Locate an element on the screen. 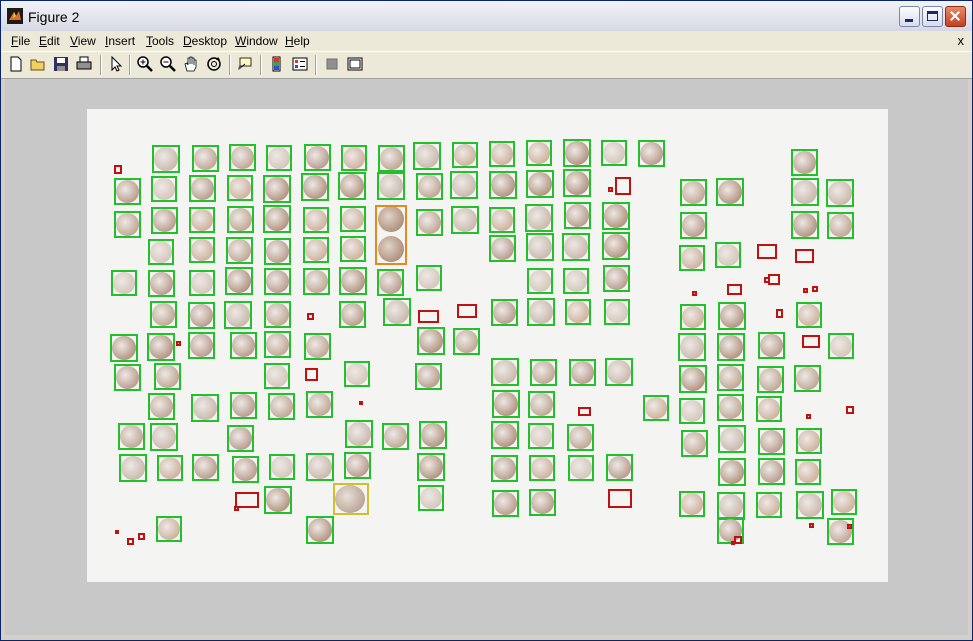 Image resolution: width=973 pixels, height=641 pixels. menu-view: View is located at coordinates (83, 41).